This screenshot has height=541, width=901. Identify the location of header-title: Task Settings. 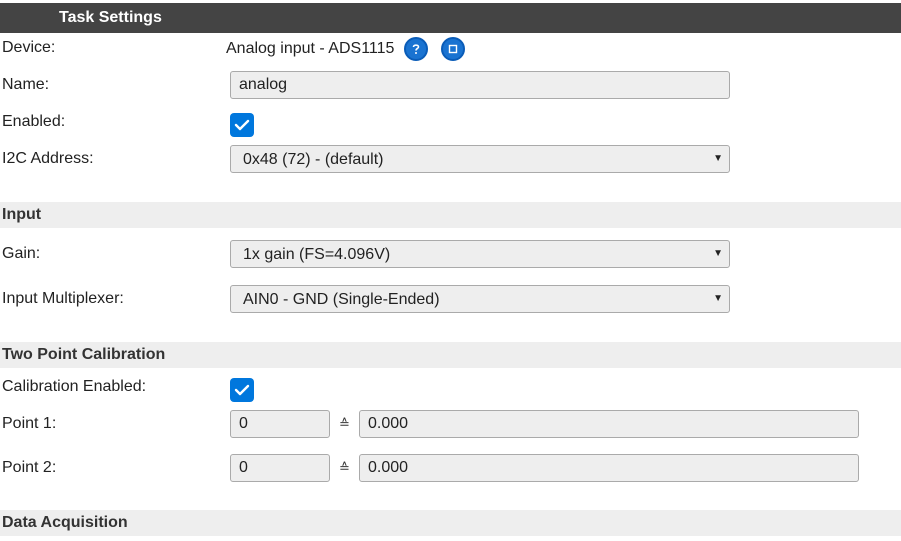
(110, 17).